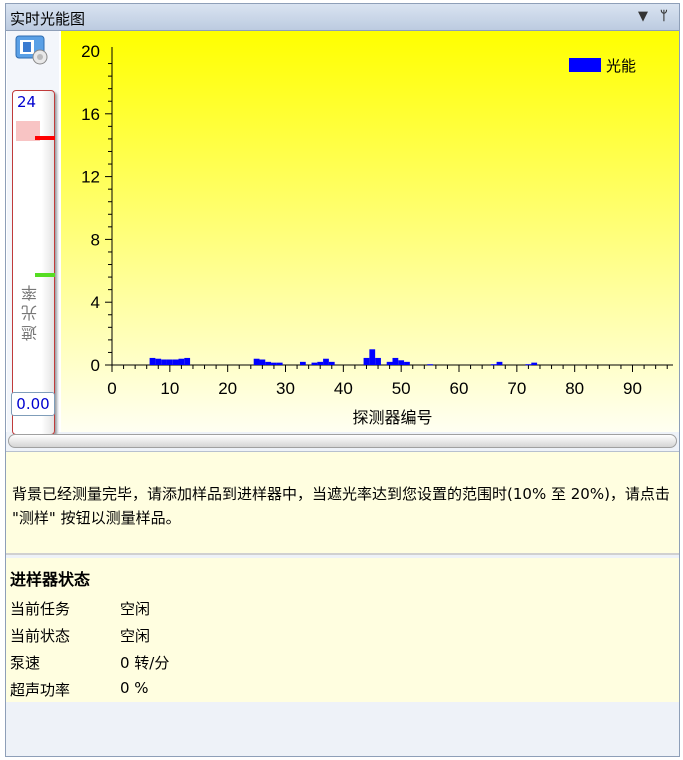 This screenshot has height=760, width=683. Describe the element at coordinates (585, 65) in the screenshot. I see `legend-swatch` at that location.